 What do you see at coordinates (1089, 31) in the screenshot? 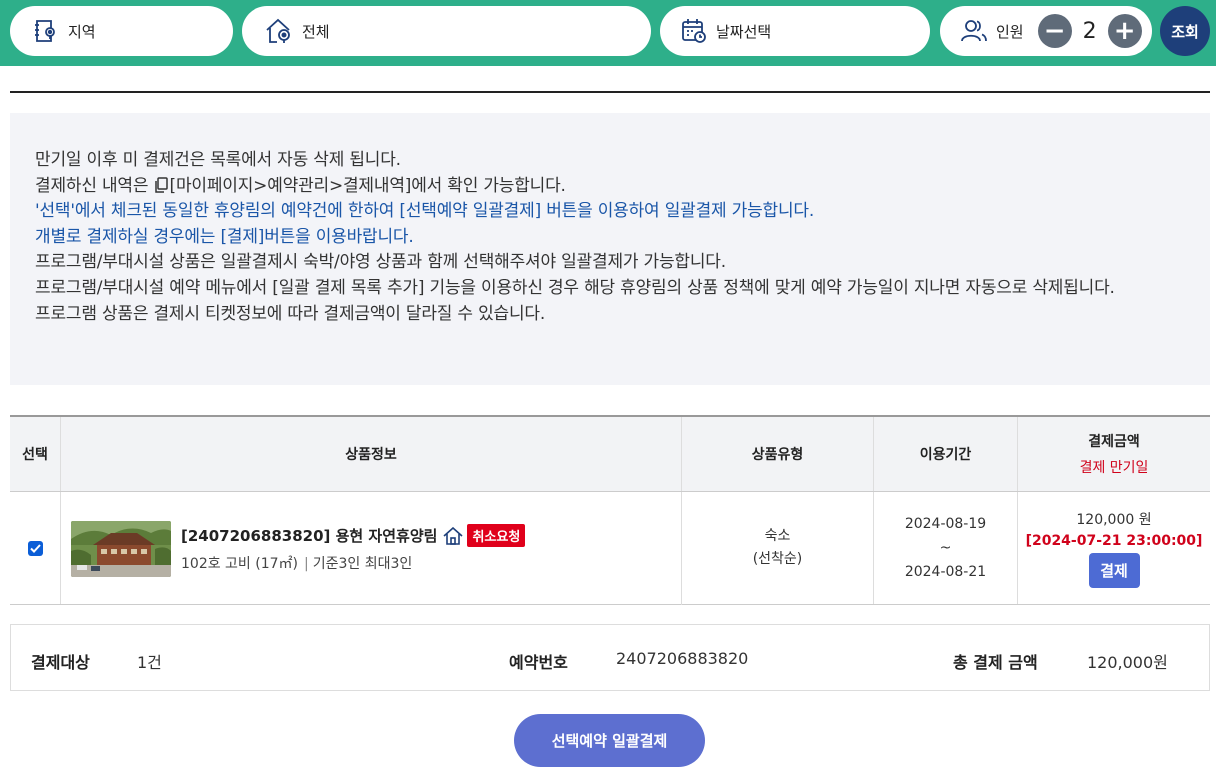
I see `people-count: 2` at bounding box center [1089, 31].